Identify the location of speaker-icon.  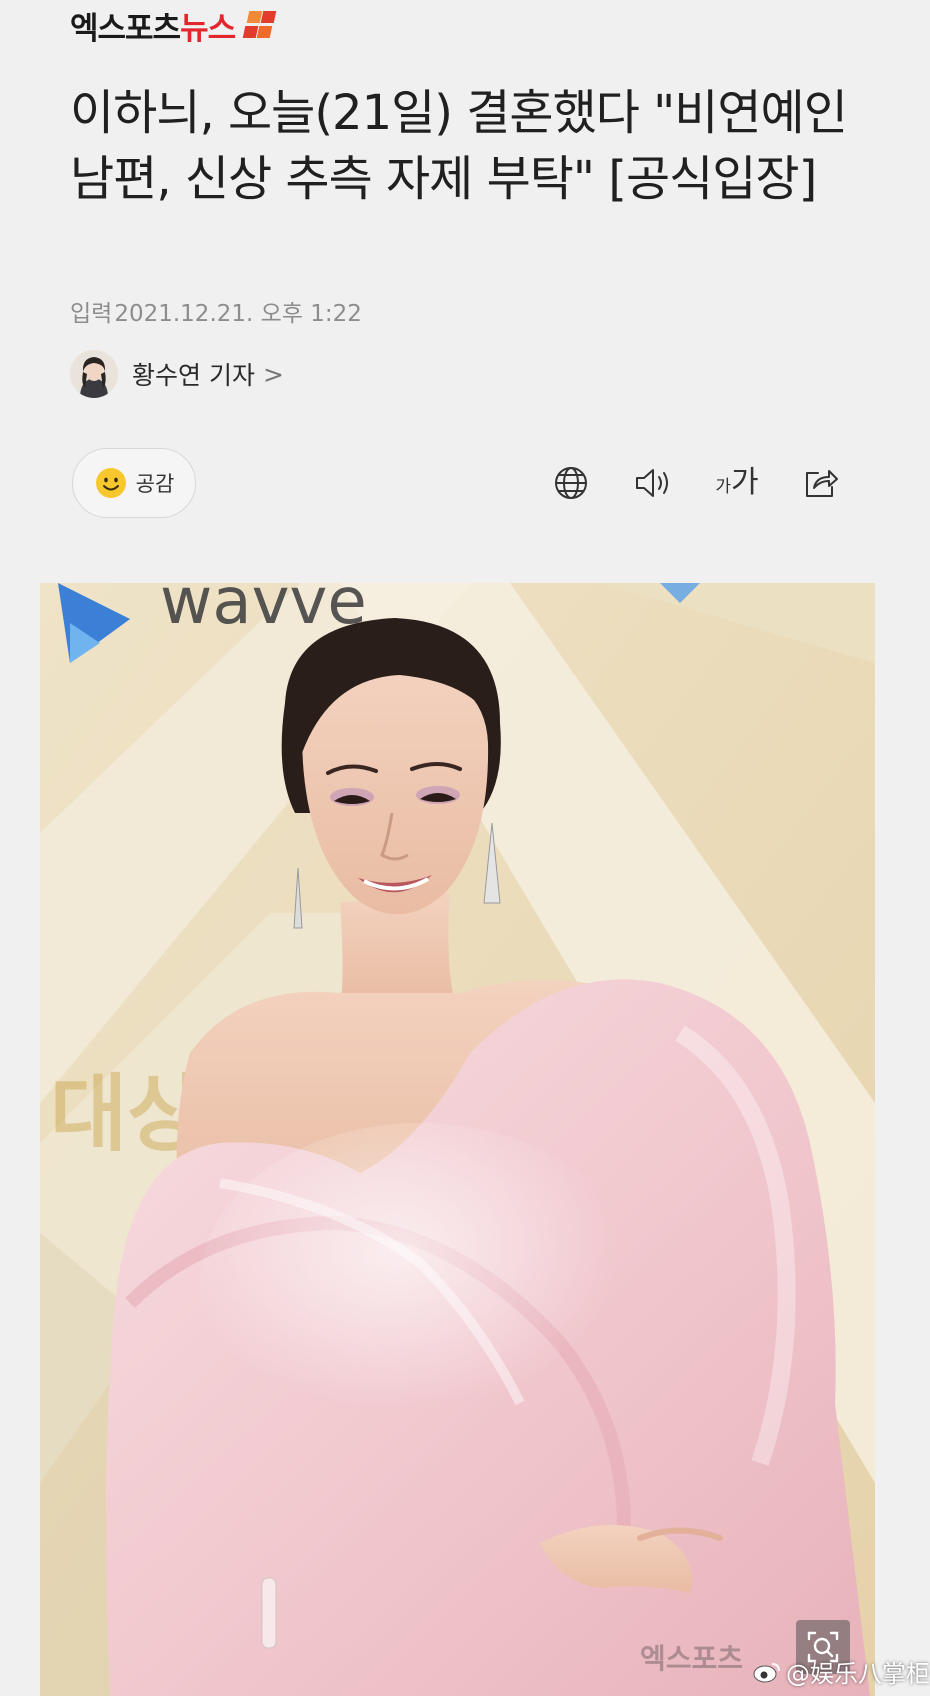
(653, 483).